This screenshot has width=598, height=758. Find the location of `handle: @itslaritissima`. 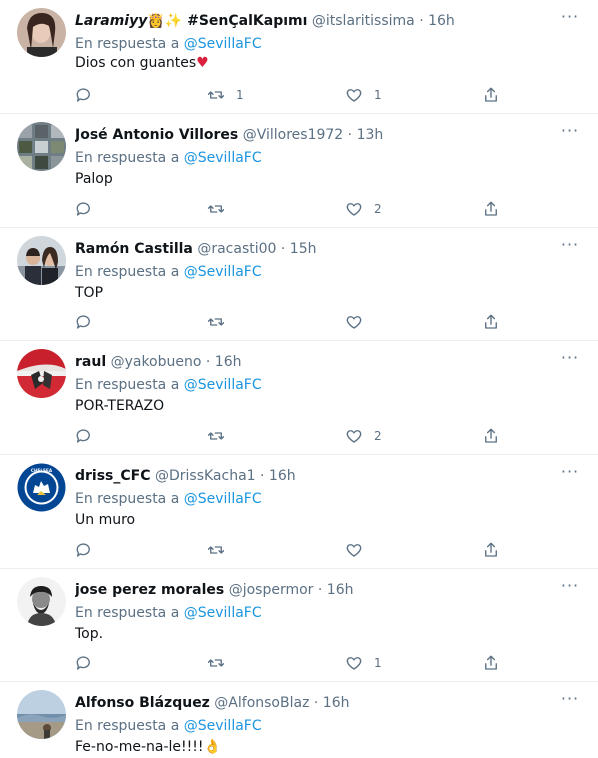

handle: @itslaritissima is located at coordinates (363, 21).